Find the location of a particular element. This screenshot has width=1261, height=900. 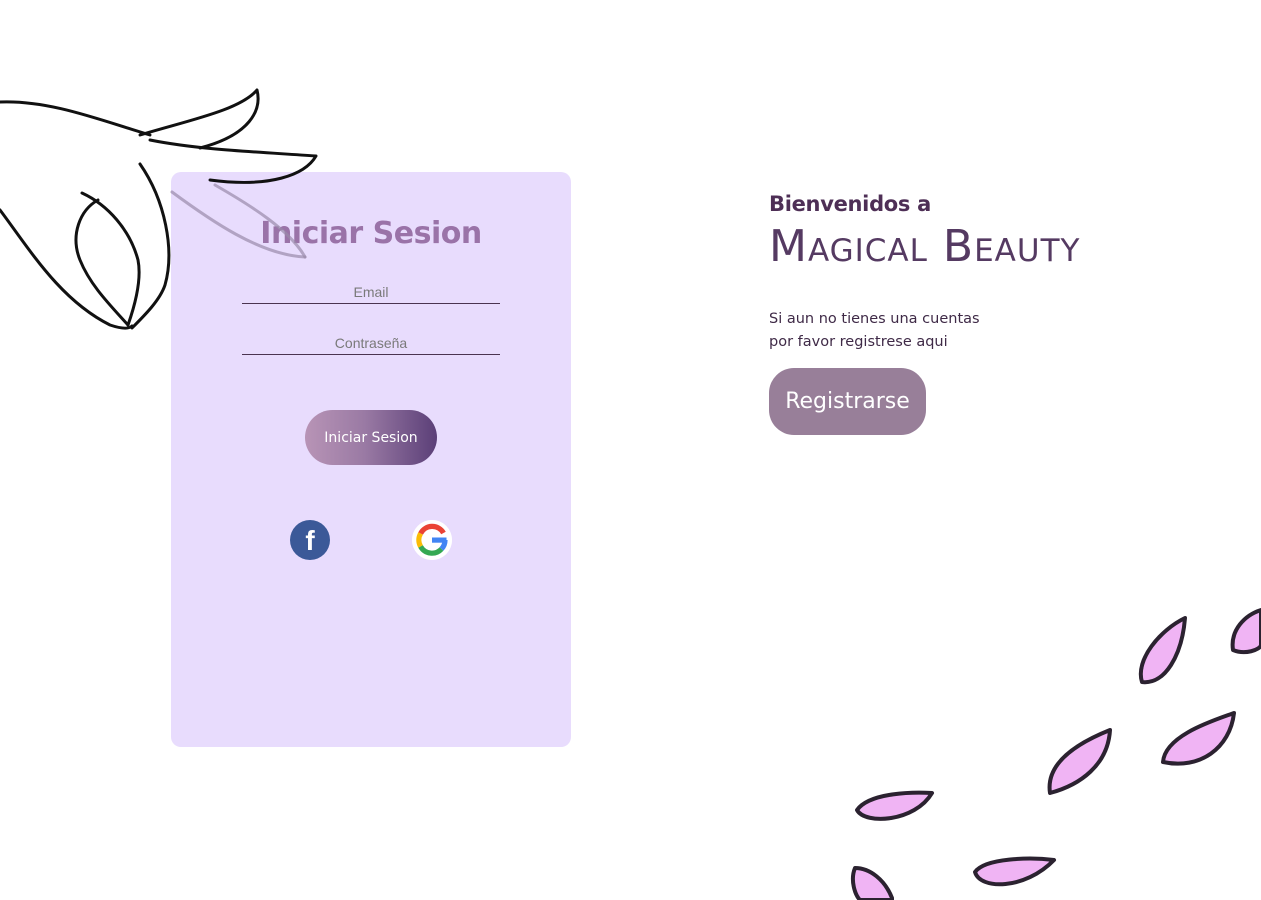

facebook-icon: f is located at coordinates (310, 540).